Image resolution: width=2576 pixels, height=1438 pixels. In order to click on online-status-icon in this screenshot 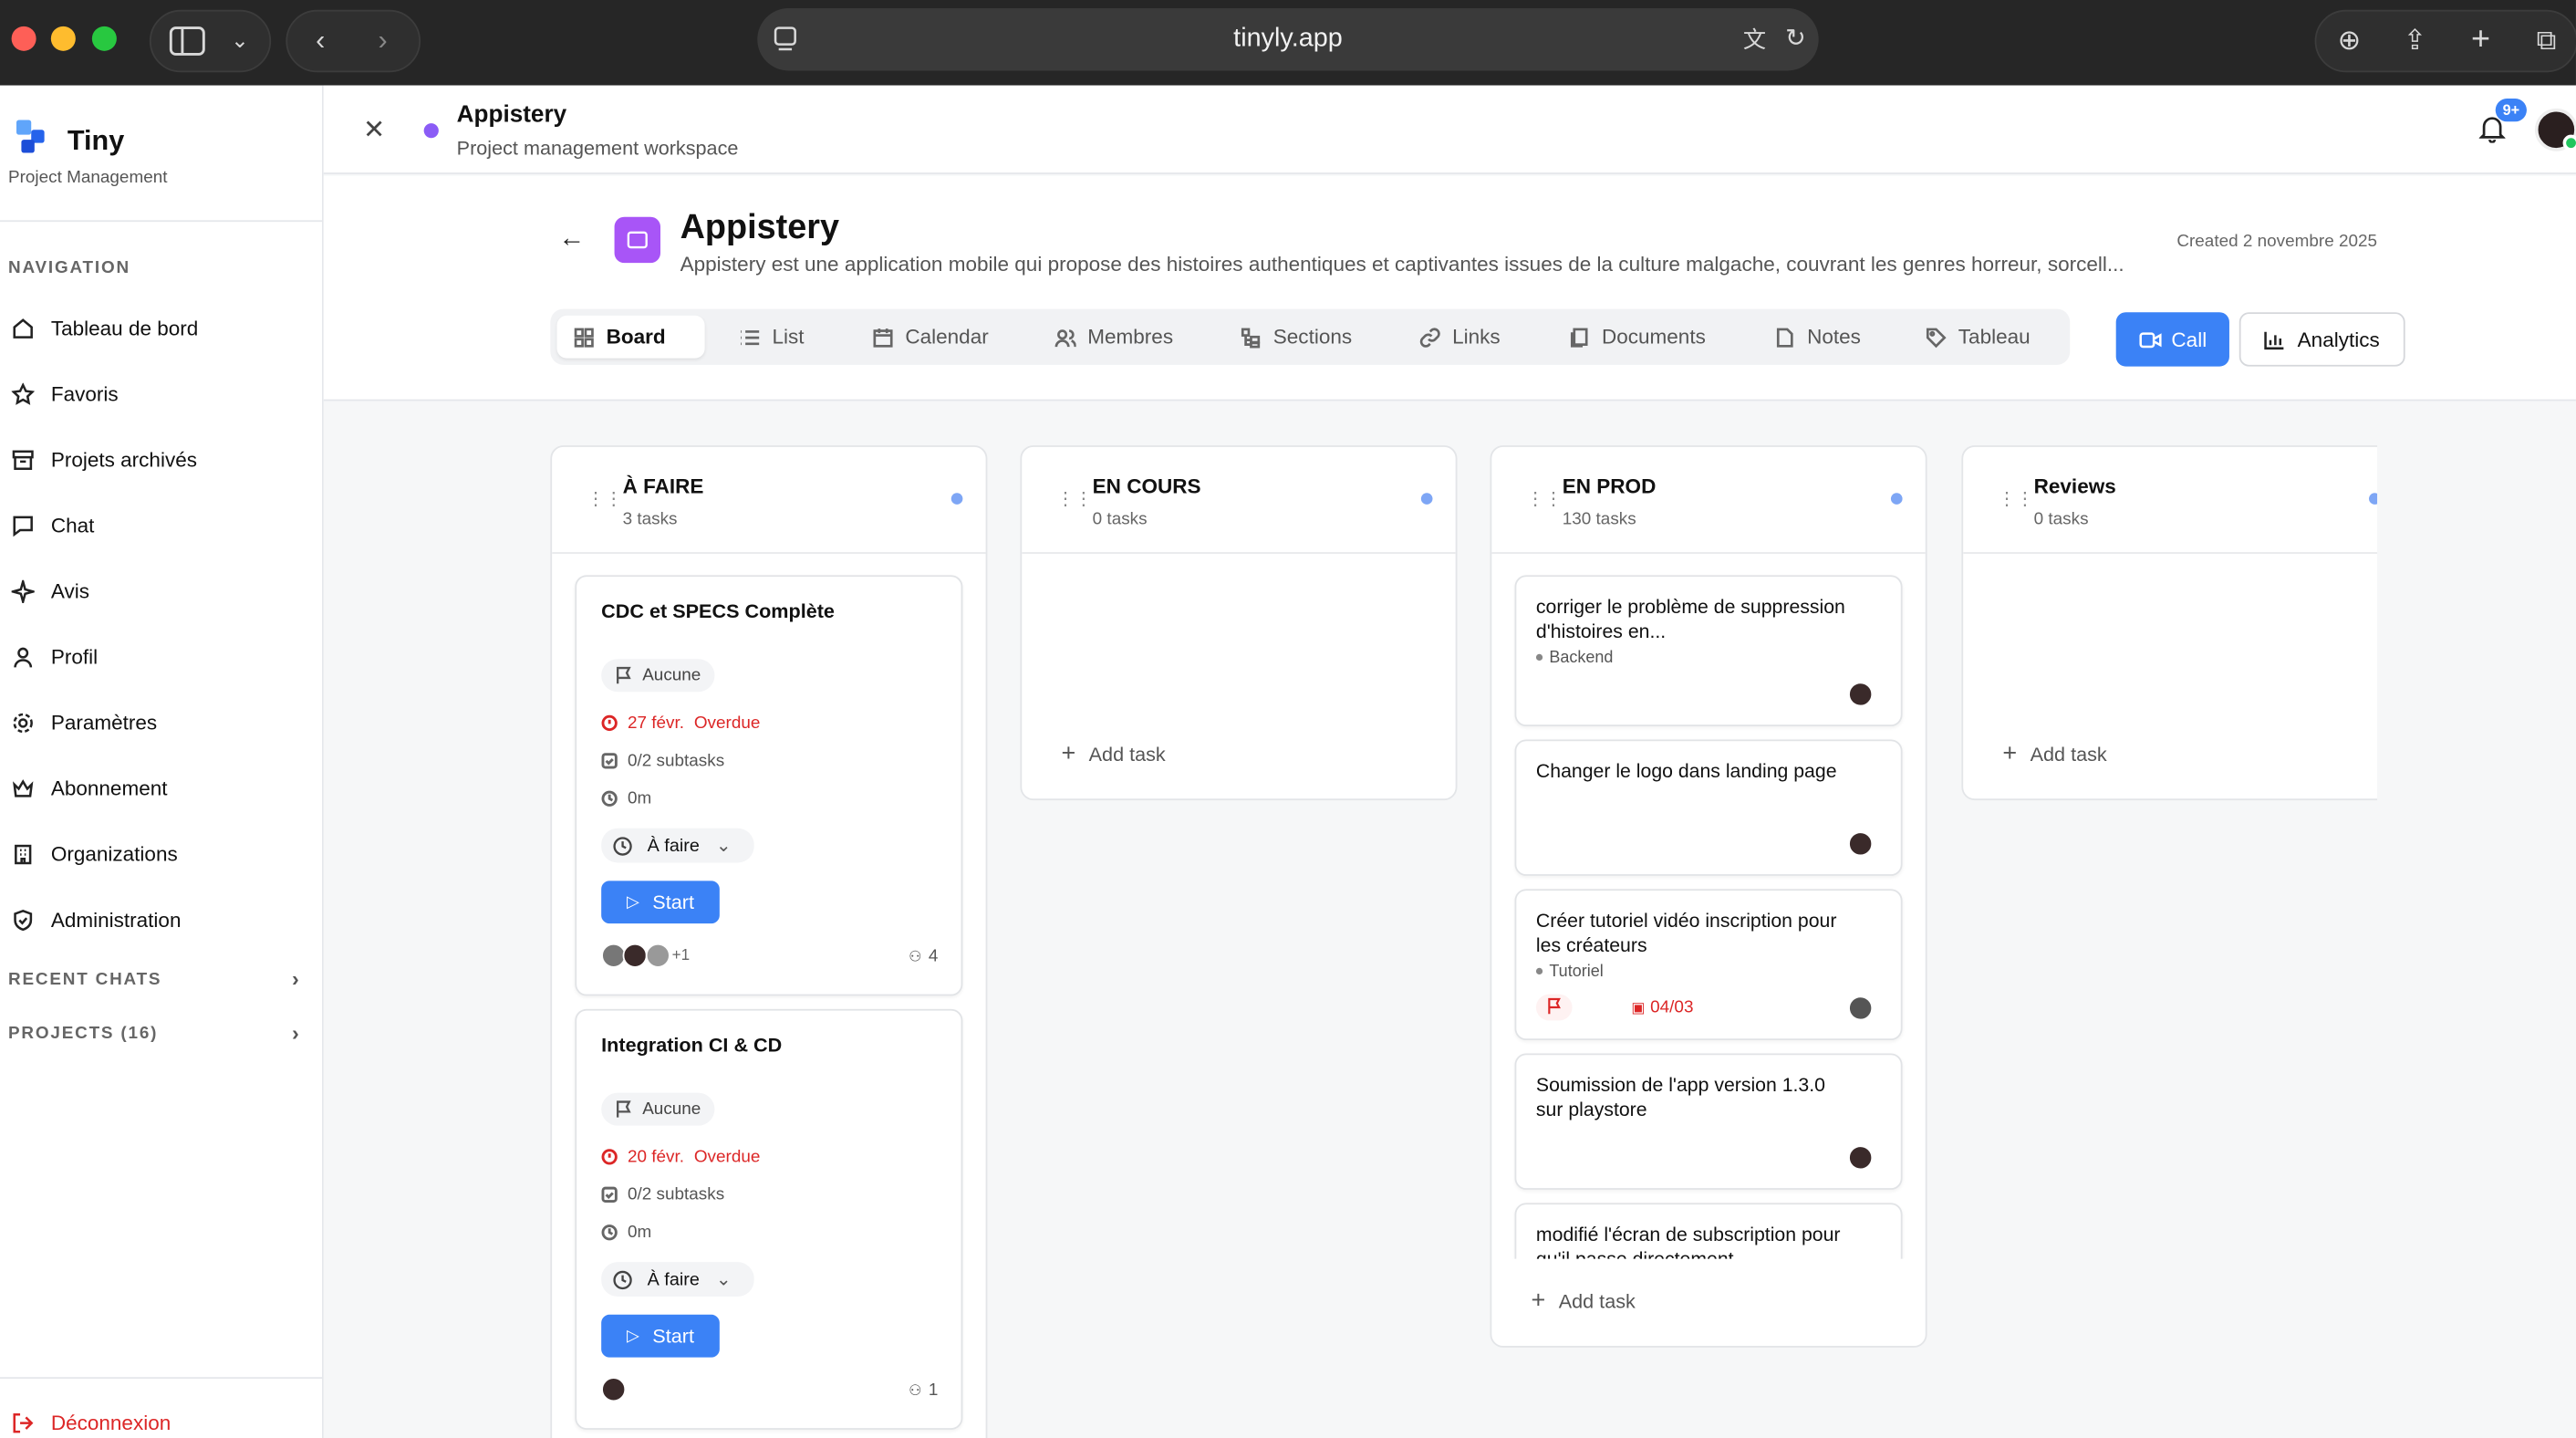, I will do `click(2569, 143)`.